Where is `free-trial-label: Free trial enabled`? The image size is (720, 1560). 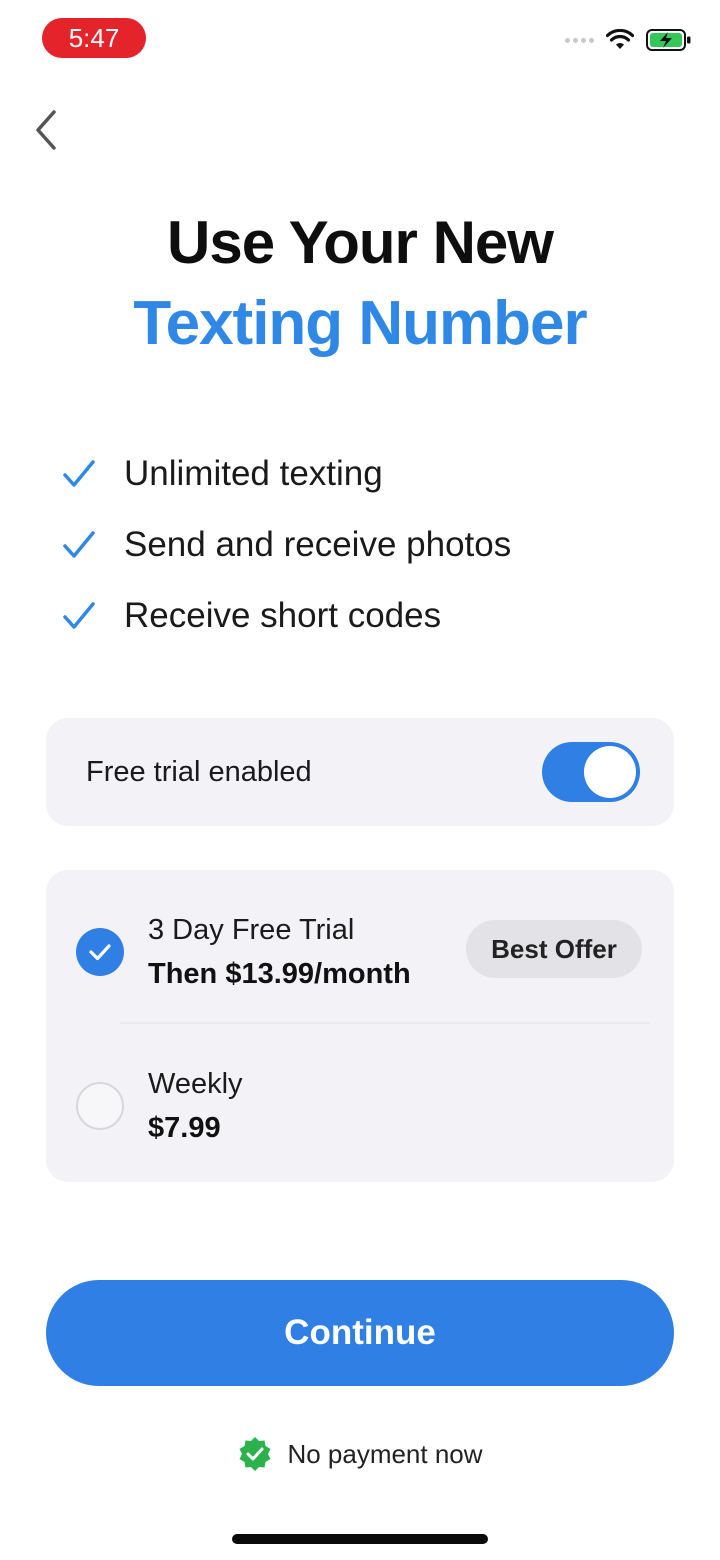
free-trial-label: Free trial enabled is located at coordinates (199, 771).